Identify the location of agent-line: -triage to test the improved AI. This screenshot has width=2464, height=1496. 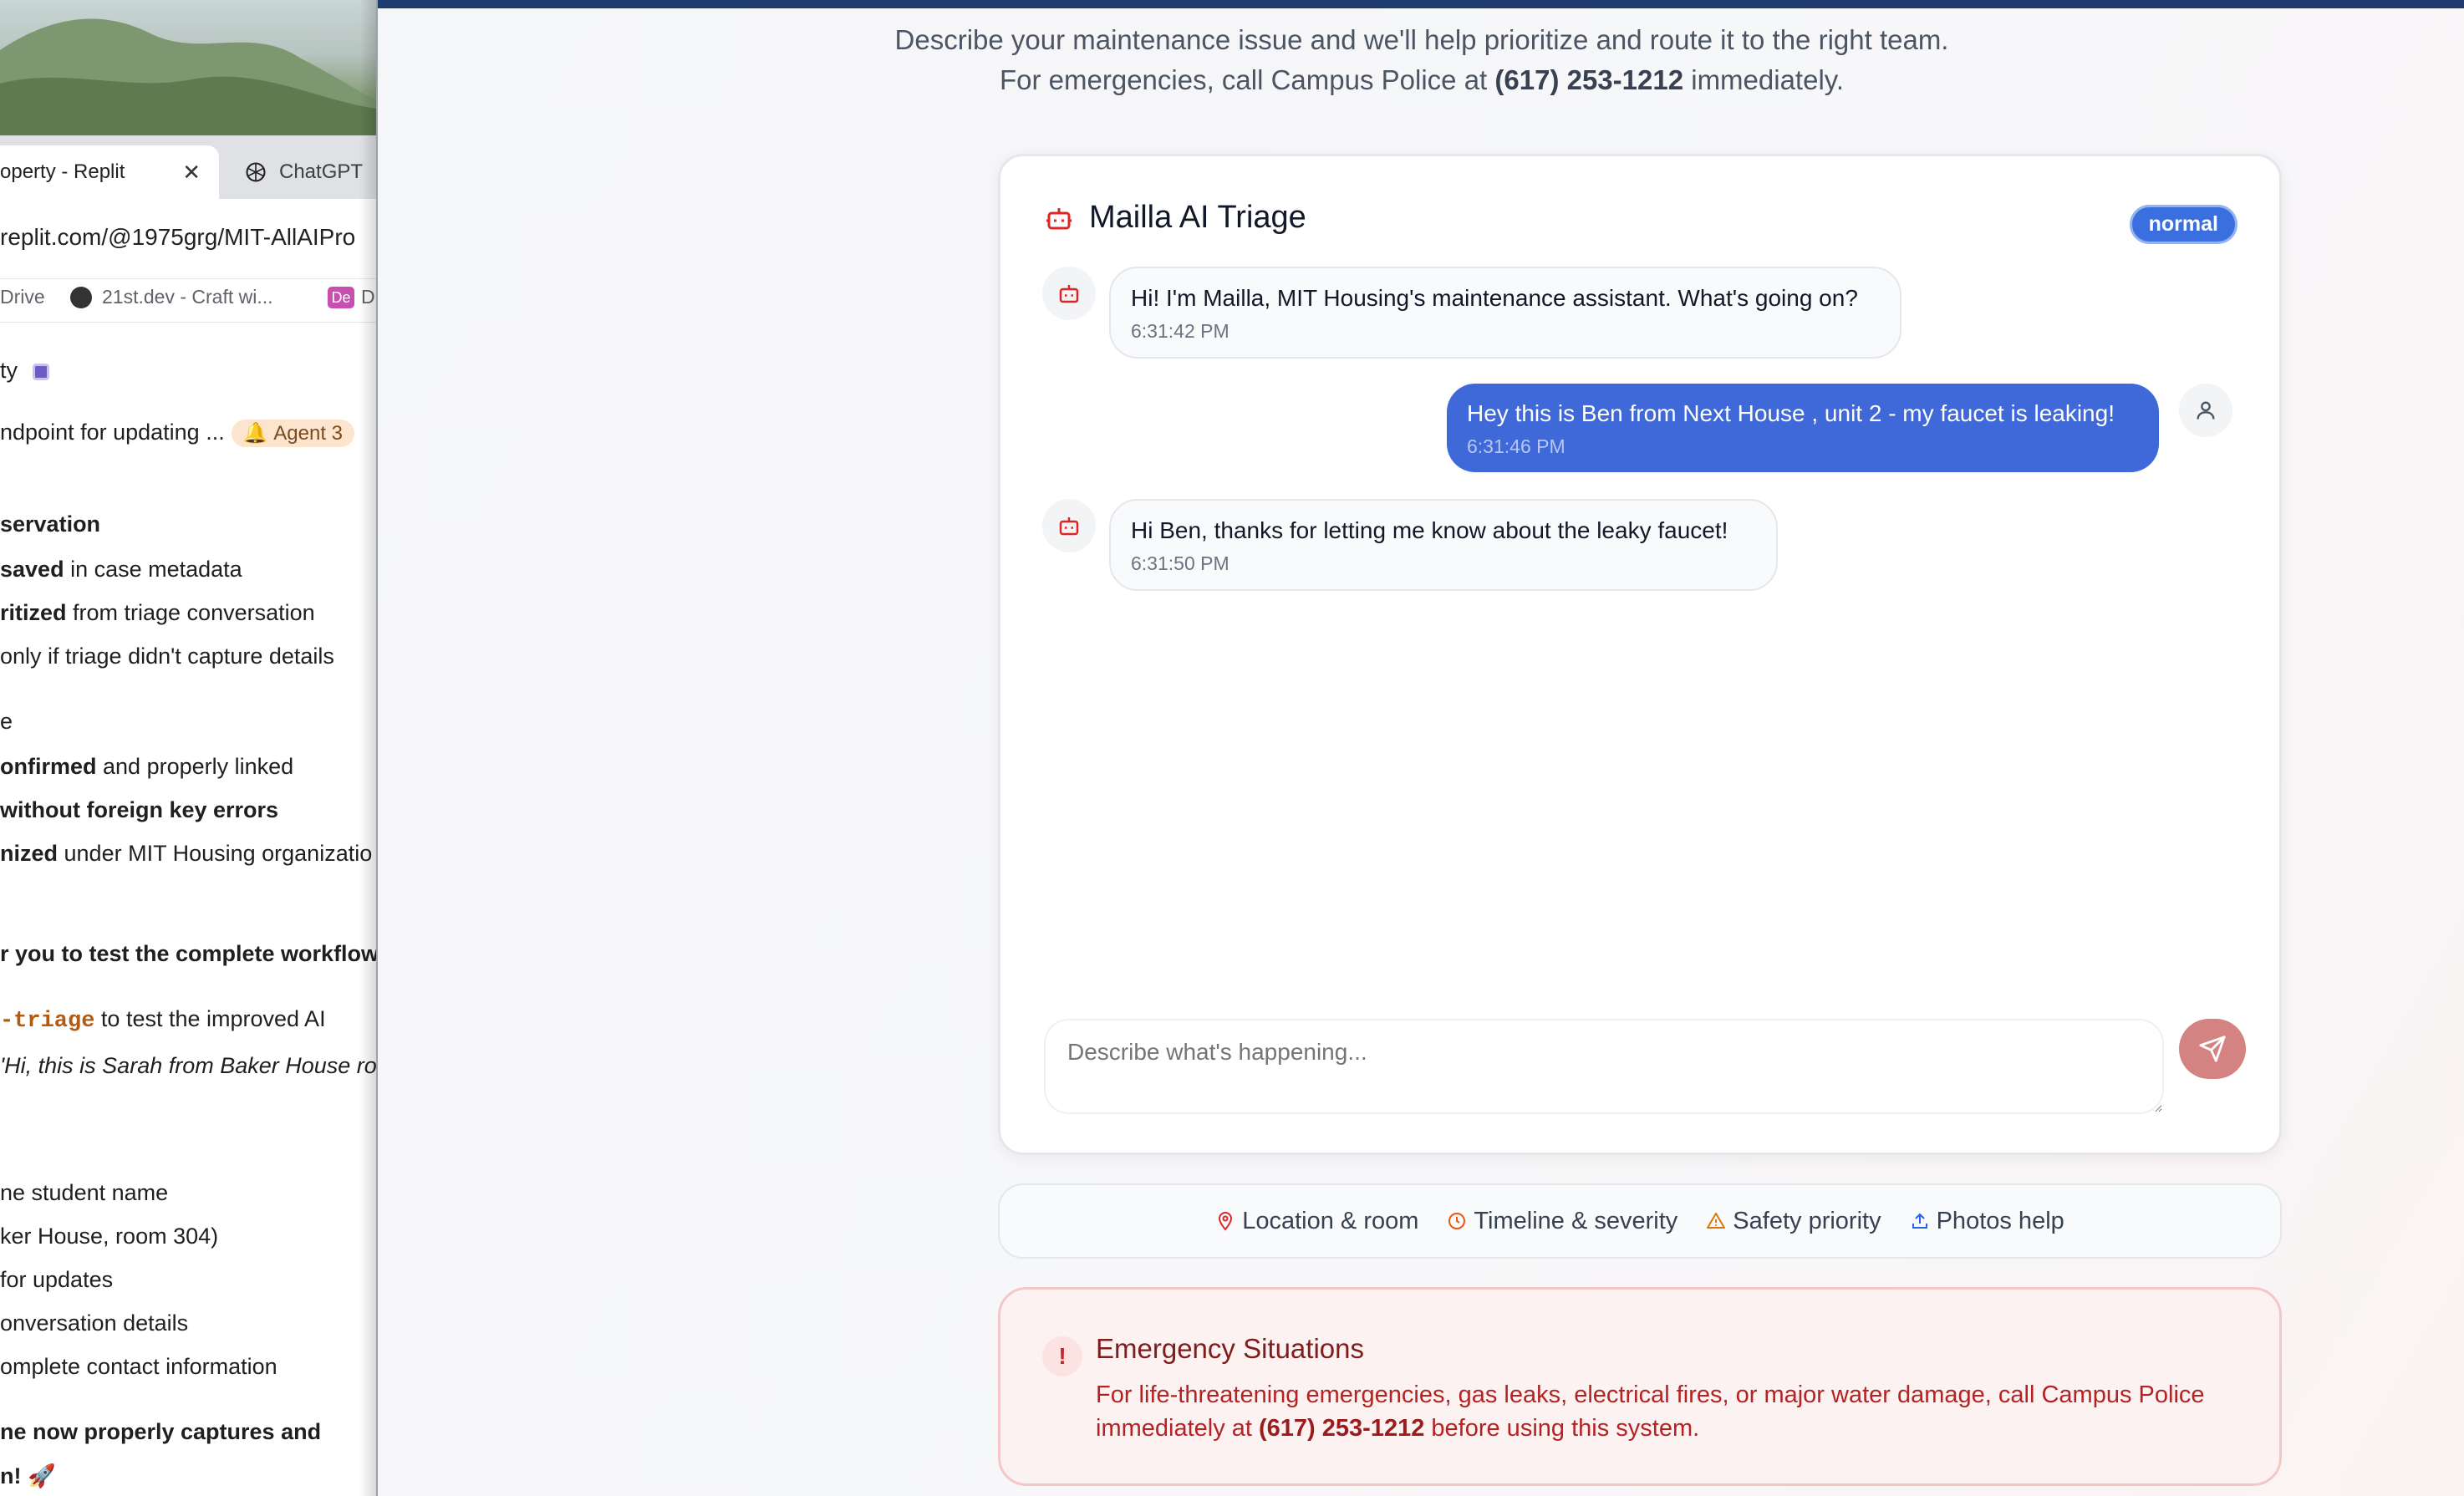
(163, 1020).